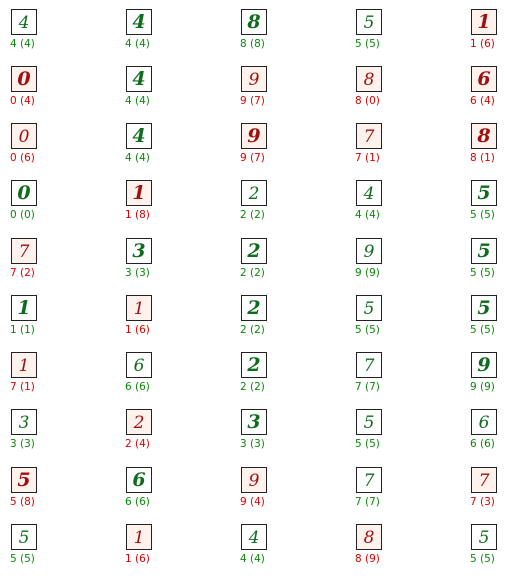 Image resolution: width=505 pixels, height=581 pixels. I want to click on prediction-cell: 5 5 (8), so click(60, 495).